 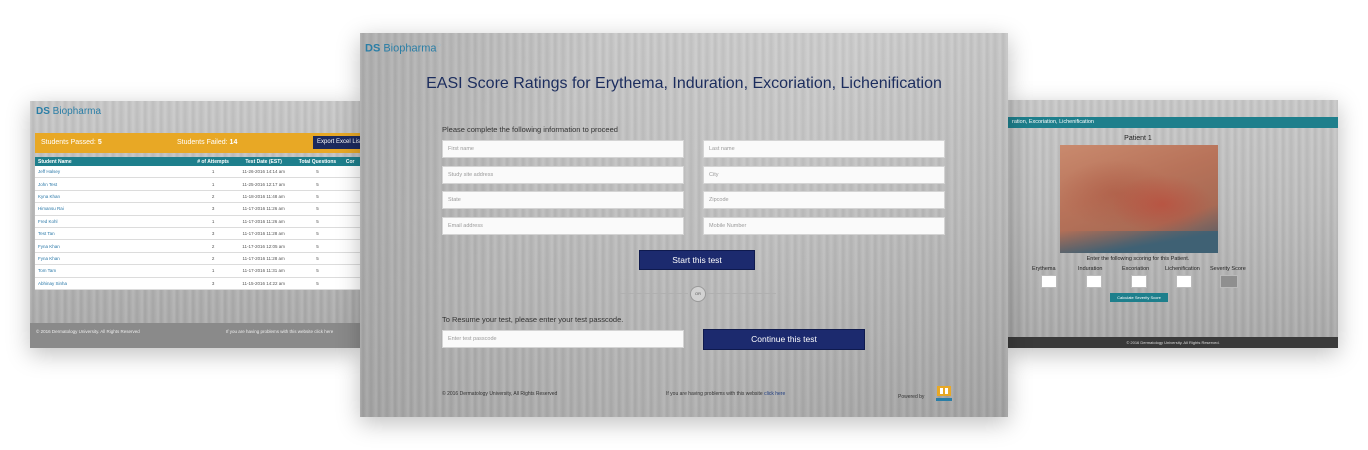 What do you see at coordinates (911, 397) in the screenshot?
I see `powered-by-label: Powered by` at bounding box center [911, 397].